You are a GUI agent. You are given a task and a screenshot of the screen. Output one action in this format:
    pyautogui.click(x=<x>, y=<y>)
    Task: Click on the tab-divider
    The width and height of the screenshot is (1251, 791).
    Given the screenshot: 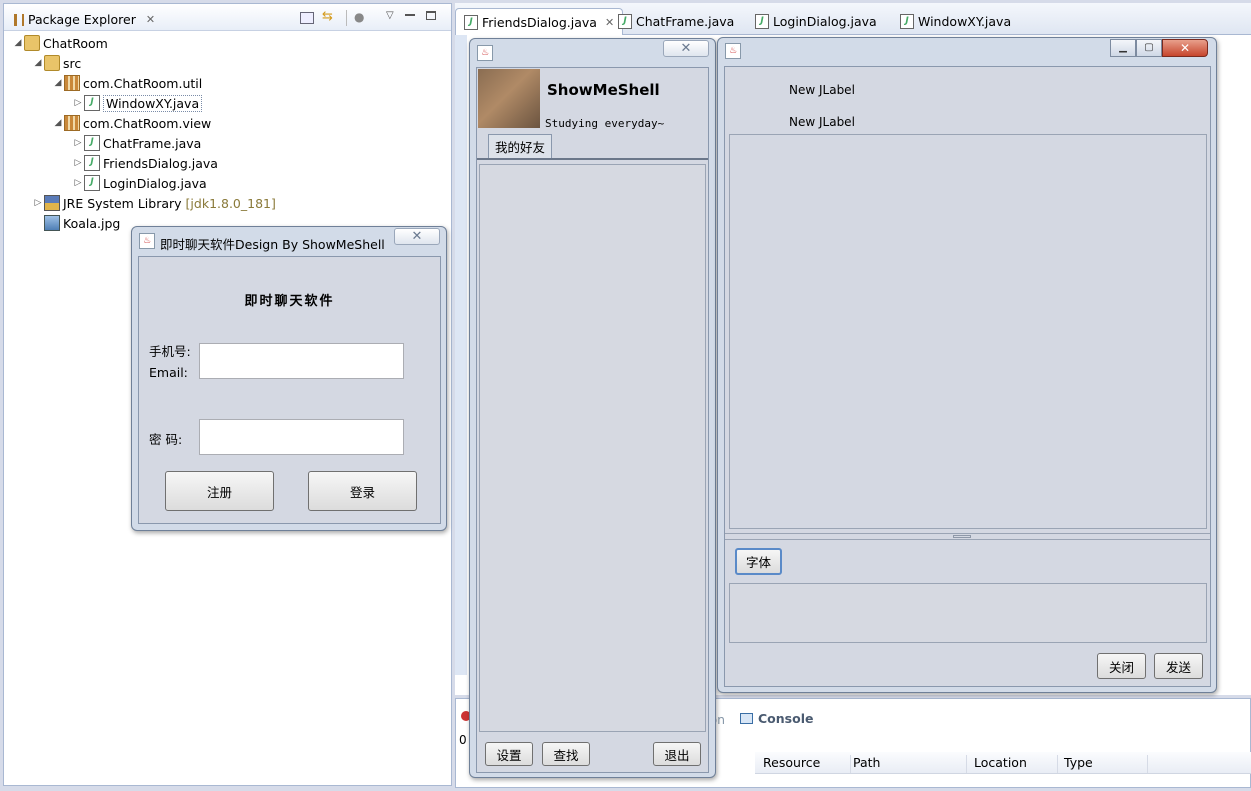 What is the action you would take?
    pyautogui.click(x=592, y=159)
    